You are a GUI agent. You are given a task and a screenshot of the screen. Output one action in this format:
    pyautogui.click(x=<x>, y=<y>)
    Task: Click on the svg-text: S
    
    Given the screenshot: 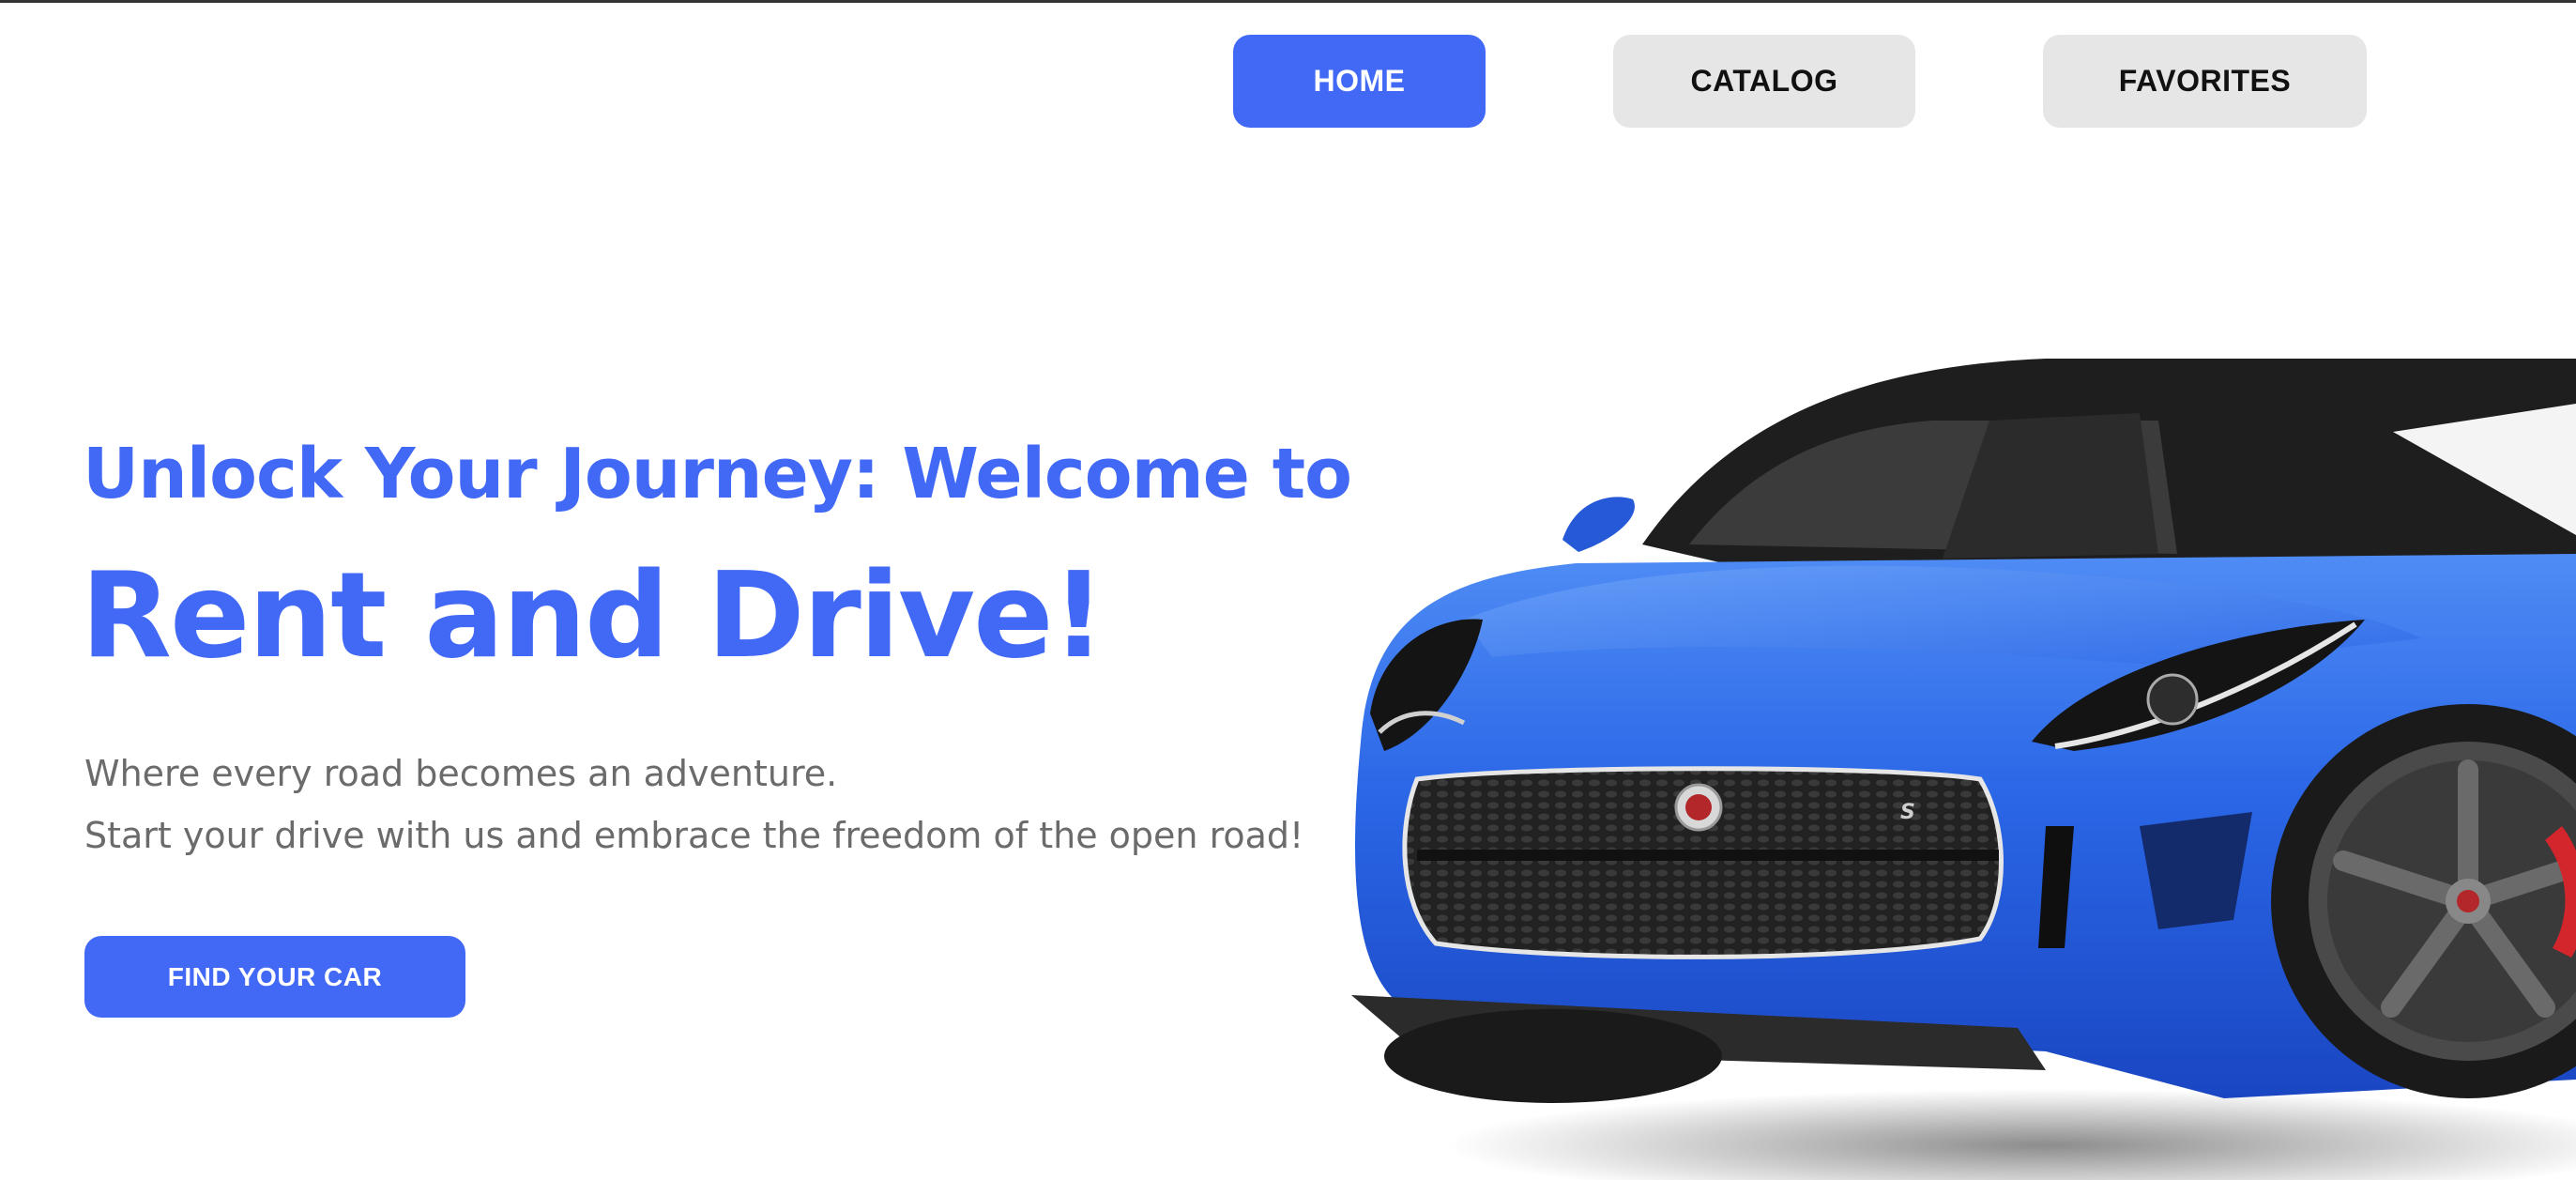 What is the action you would take?
    pyautogui.click(x=1907, y=812)
    